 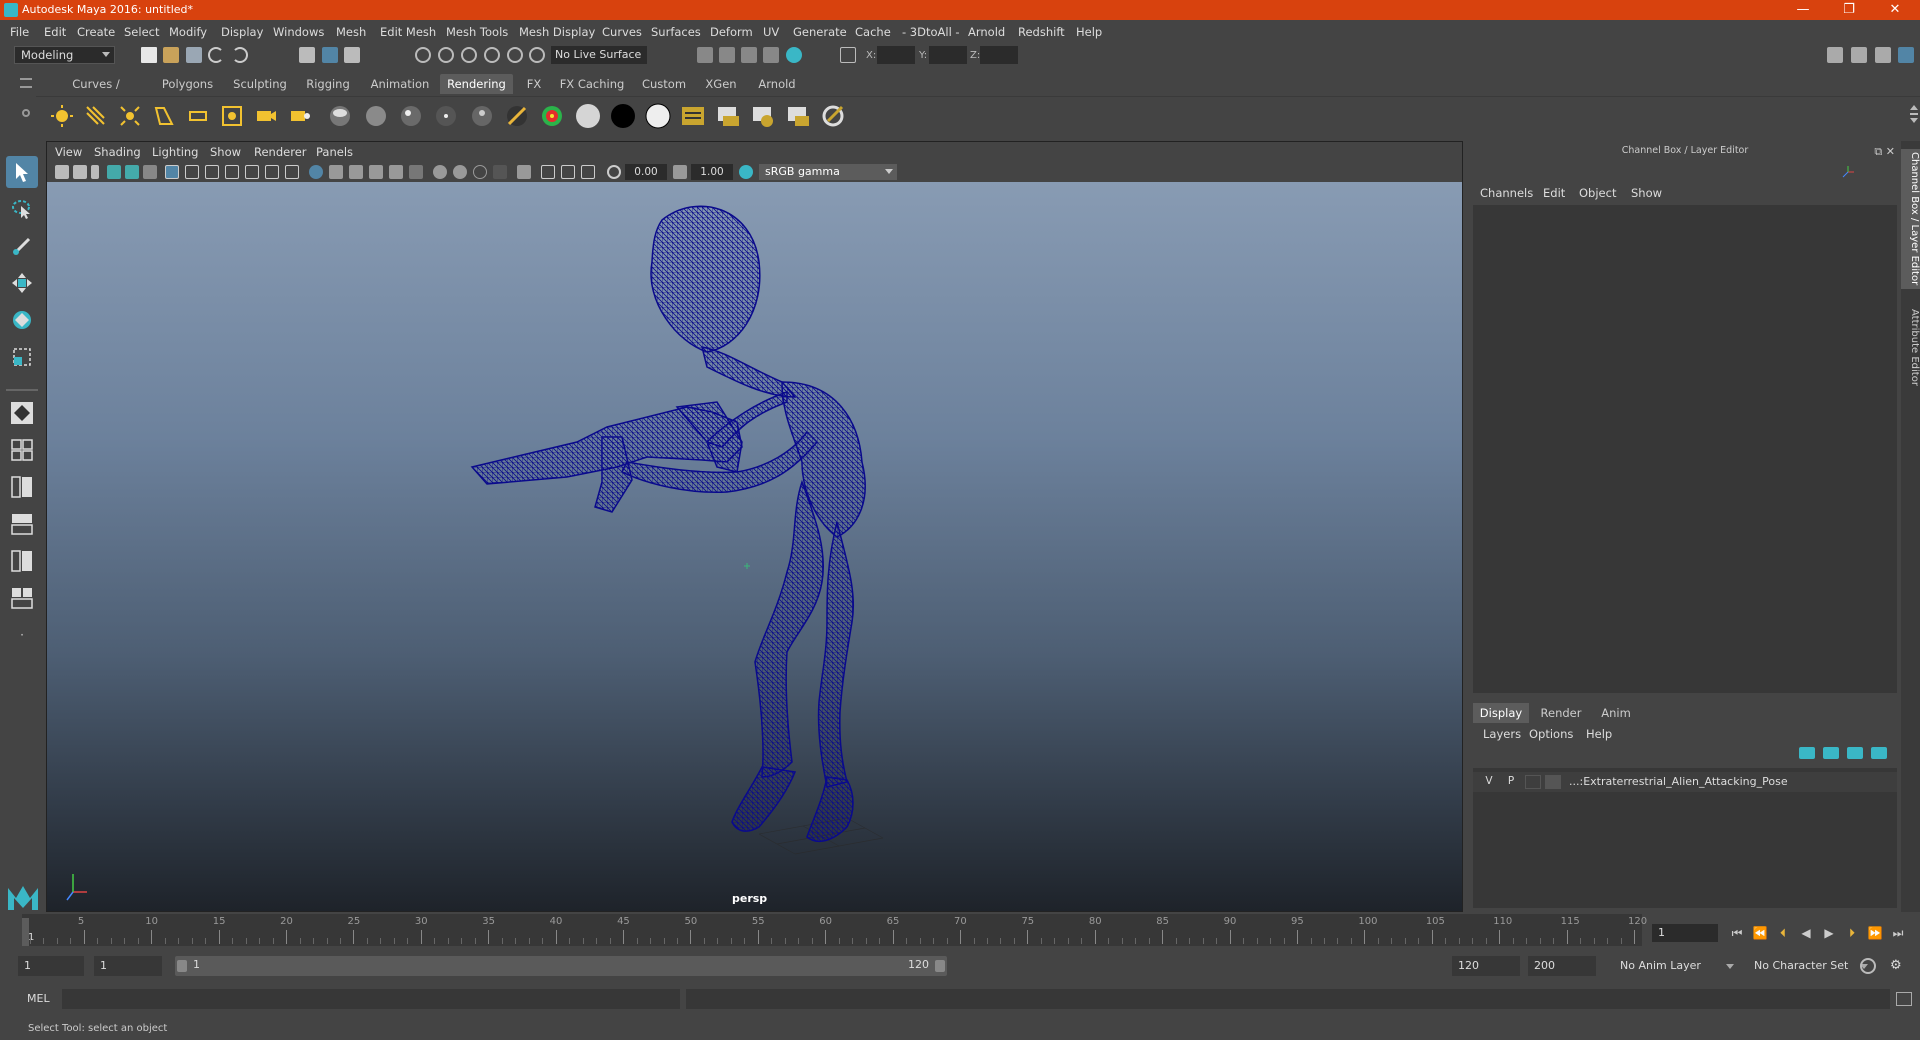 What do you see at coordinates (22, 283) in the screenshot?
I see `move-tool-icon` at bounding box center [22, 283].